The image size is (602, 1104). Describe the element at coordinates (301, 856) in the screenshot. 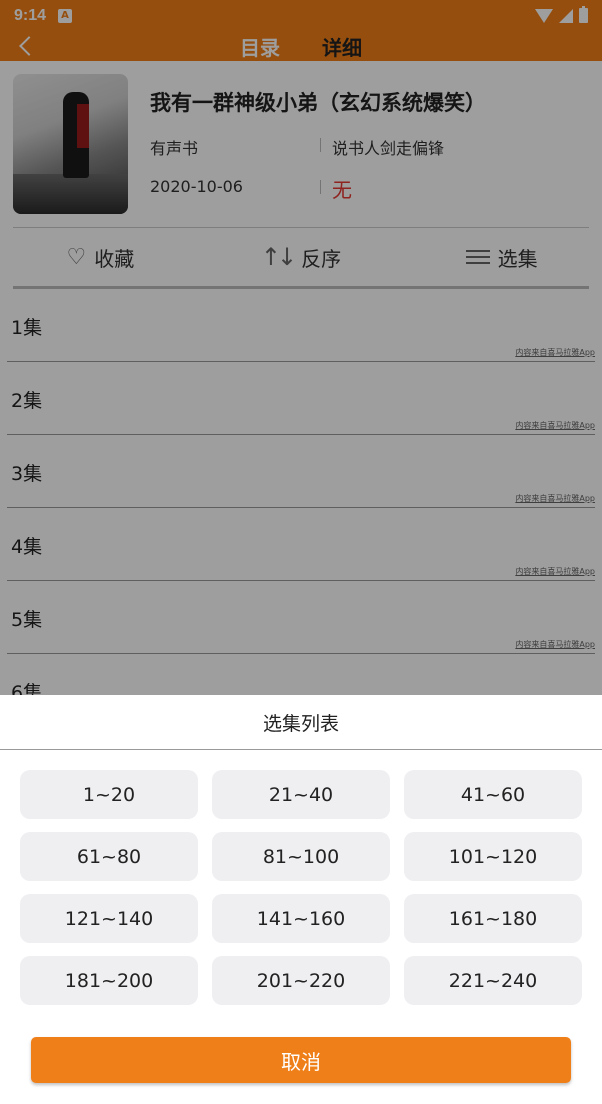

I see `range-button: 81~100` at that location.